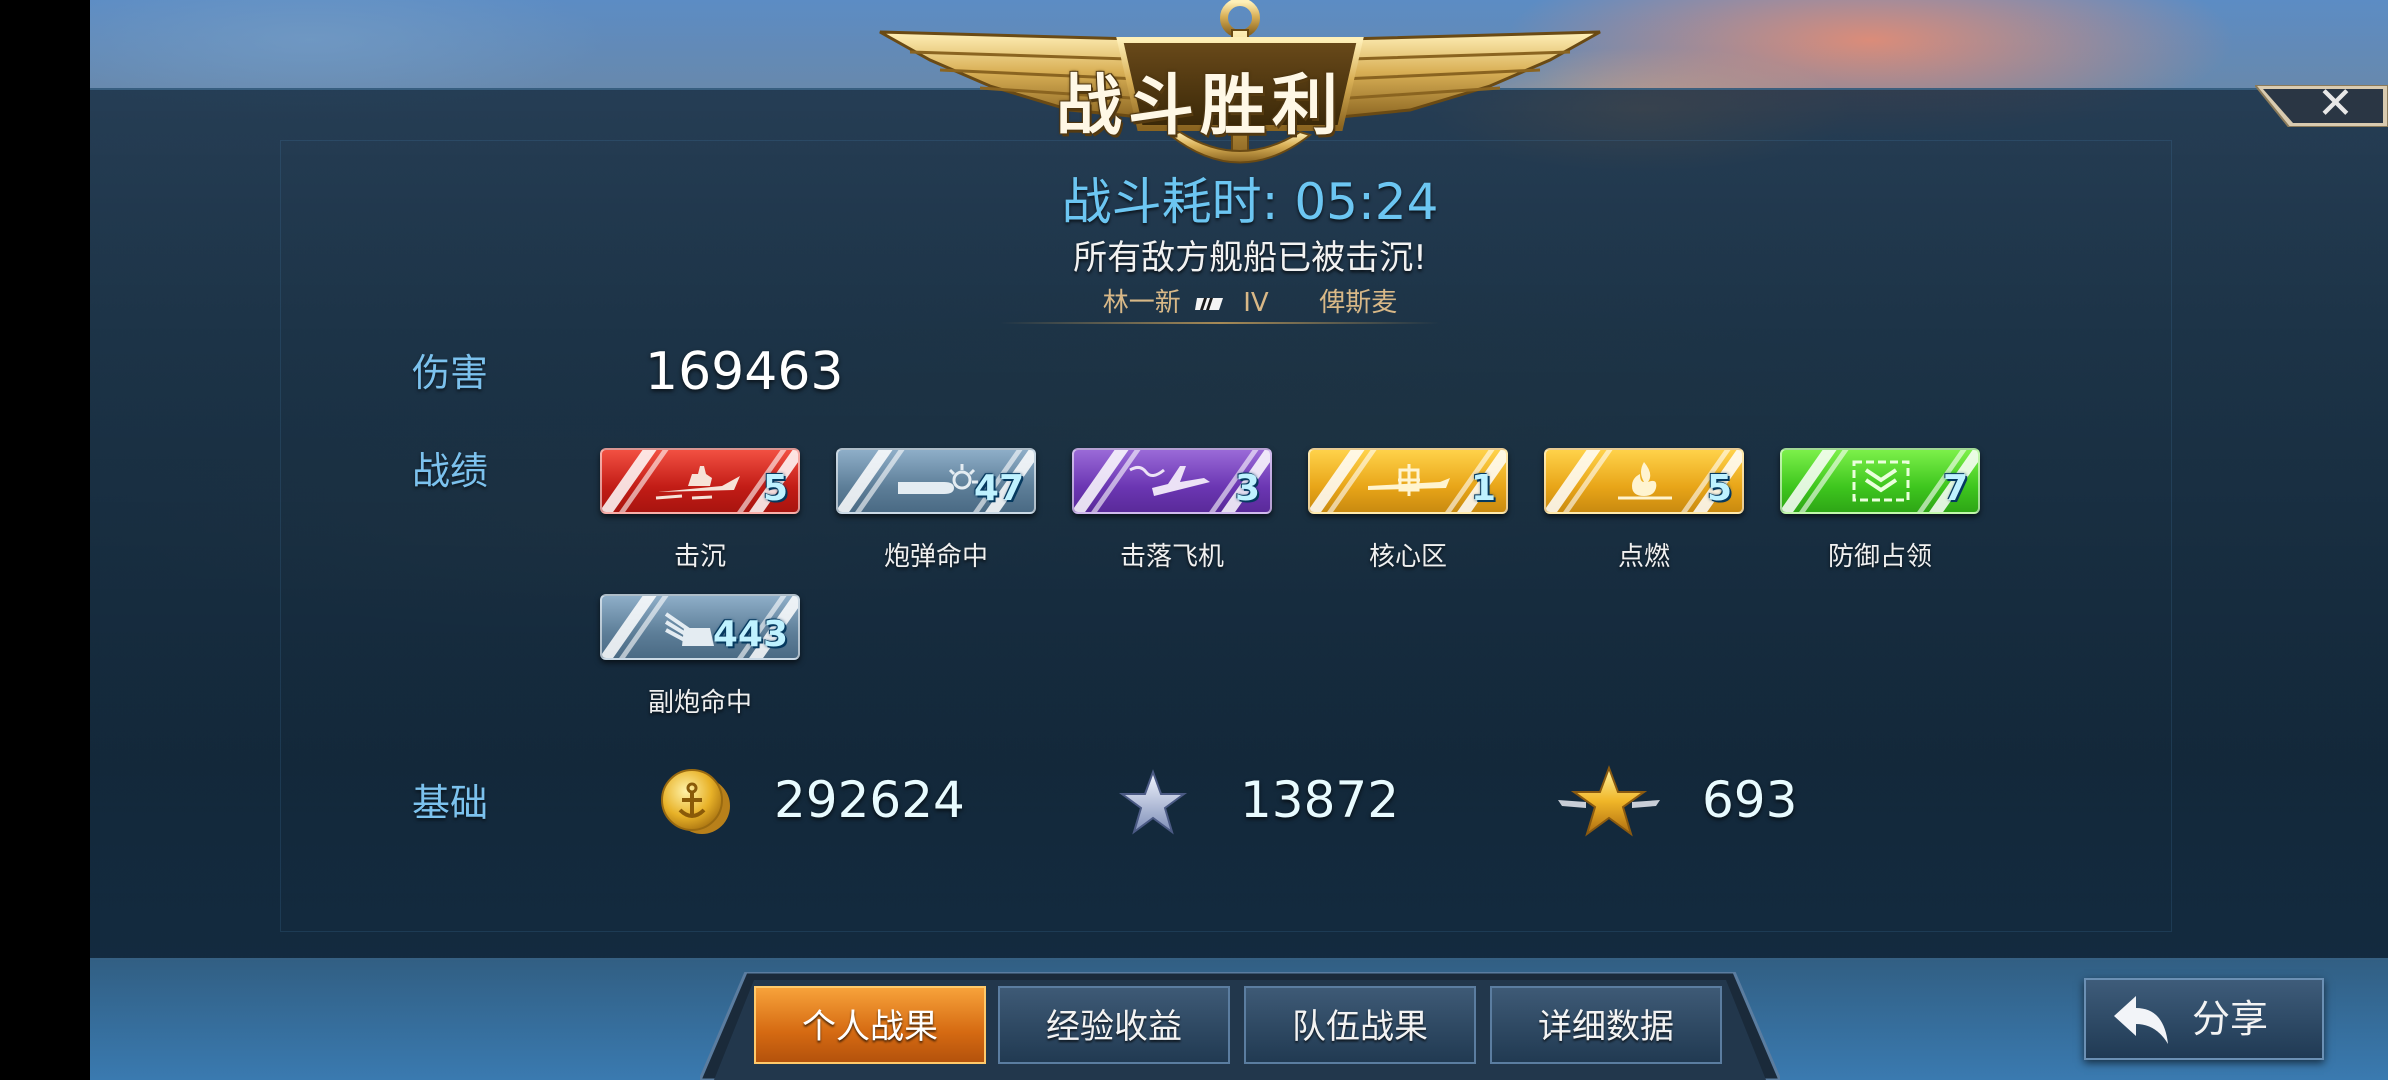 The width and height of the screenshot is (2388, 1080). I want to click on medal-fire: 5, so click(1644, 481).